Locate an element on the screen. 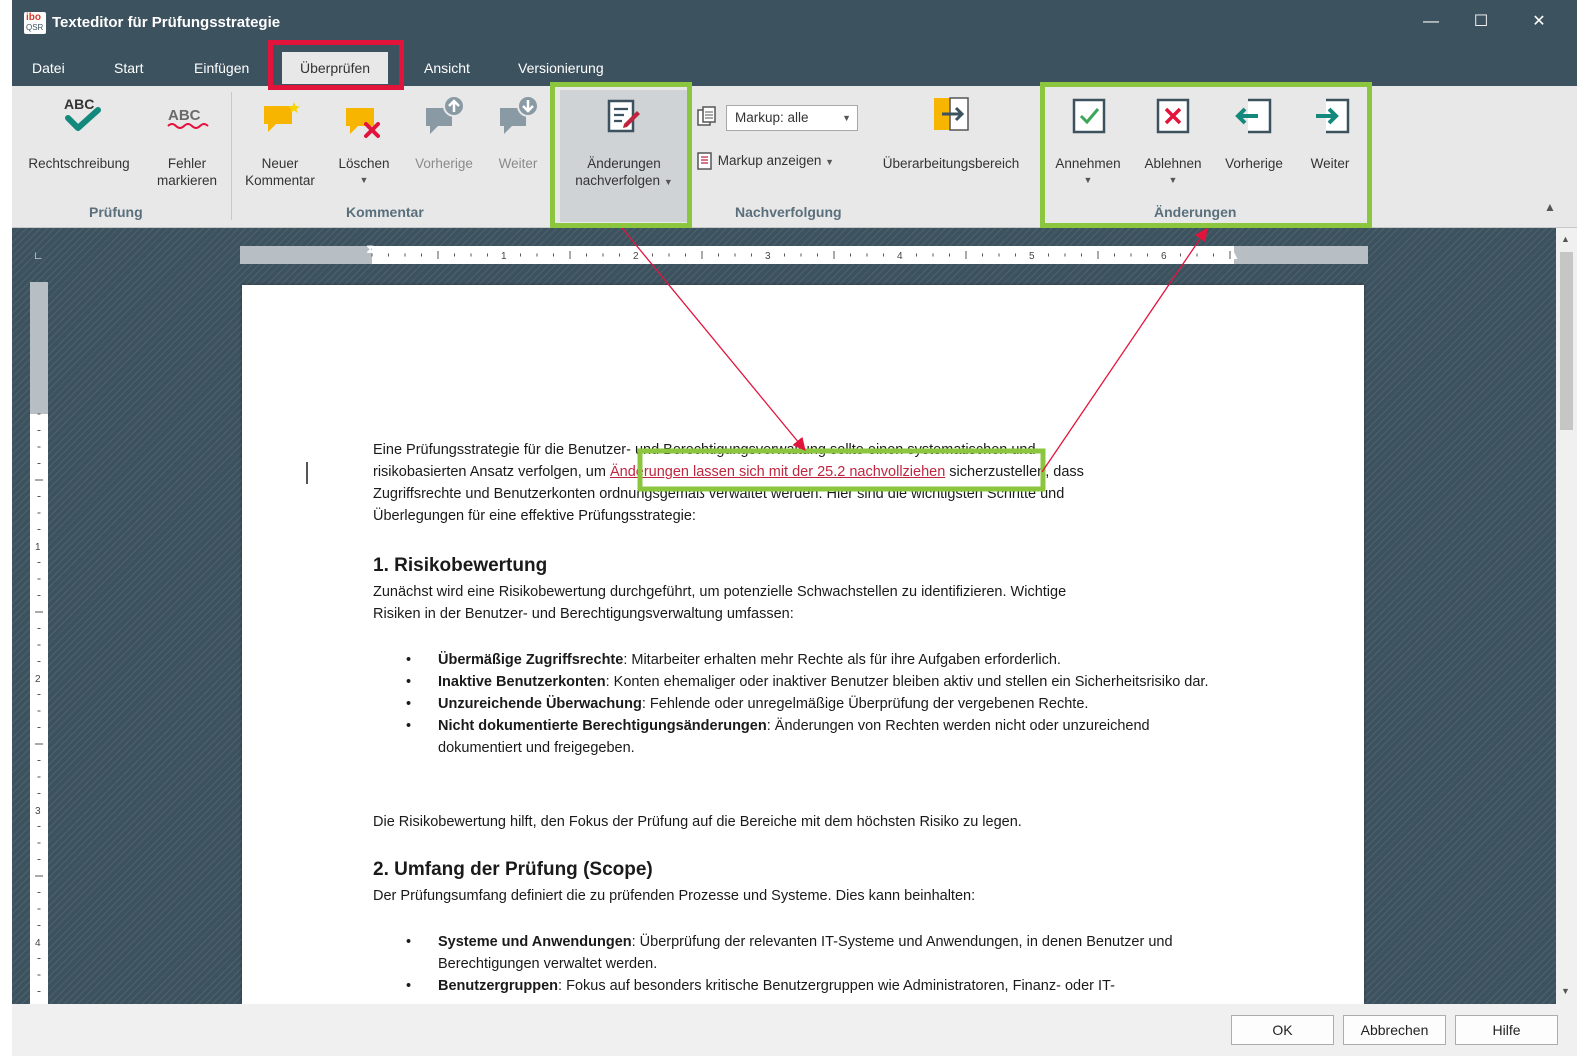 The width and height of the screenshot is (1591, 1056). collapse-ribbon-icon: ▲ is located at coordinates (1550, 207).